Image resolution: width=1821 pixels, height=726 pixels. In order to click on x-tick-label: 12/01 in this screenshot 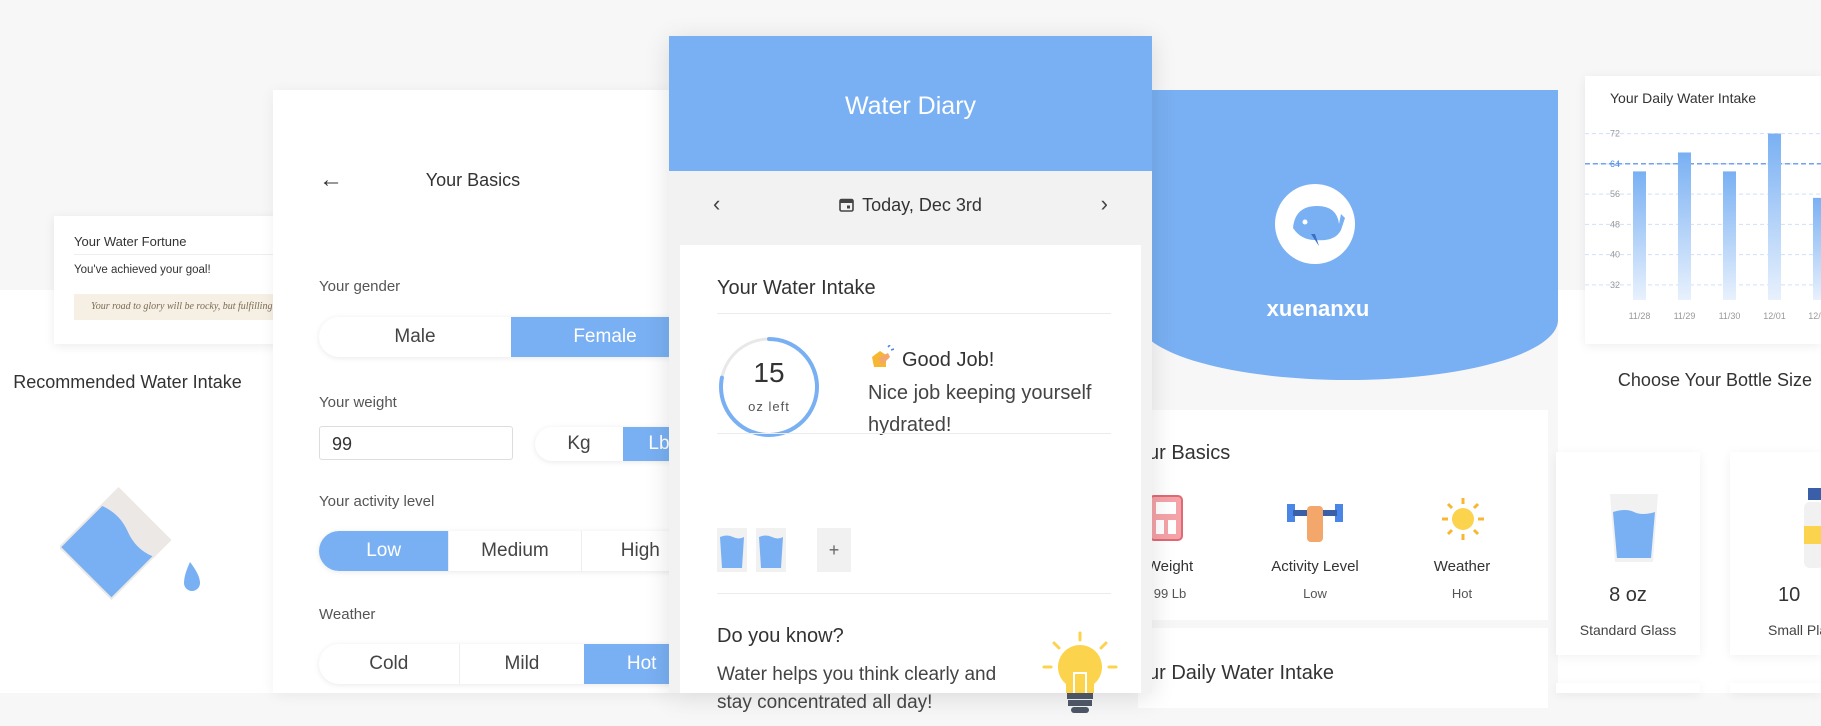, I will do `click(1774, 316)`.